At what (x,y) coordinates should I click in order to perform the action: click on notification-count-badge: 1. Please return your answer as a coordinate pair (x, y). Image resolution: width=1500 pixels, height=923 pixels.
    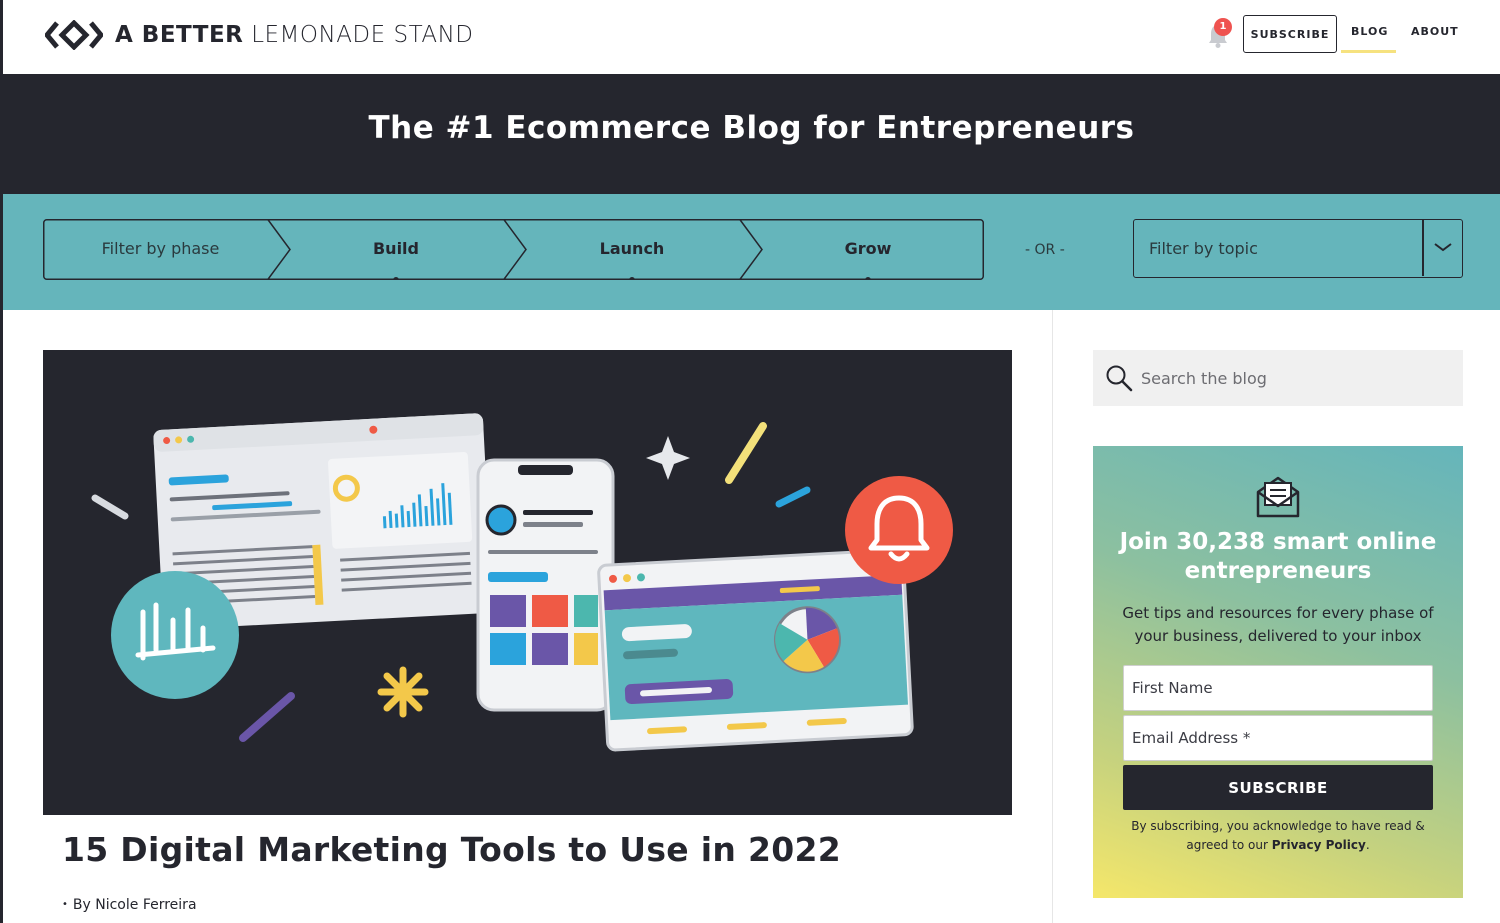
    Looking at the image, I should click on (1223, 27).